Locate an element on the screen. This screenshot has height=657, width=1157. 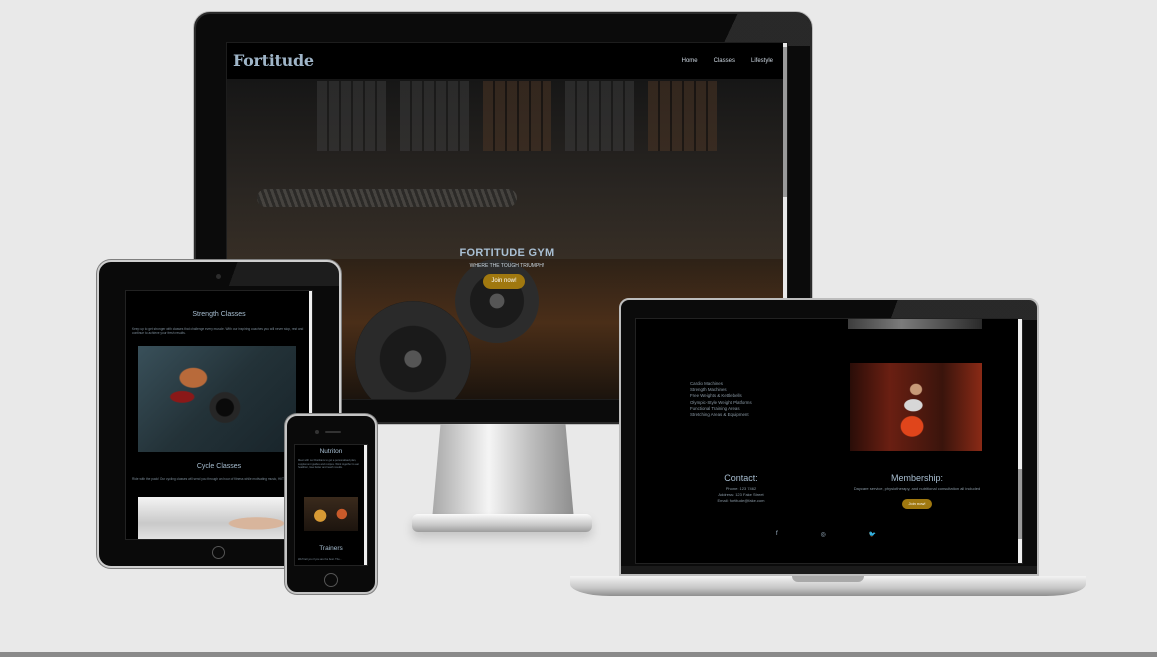
phone-scrollbar is located at coordinates (365, 505).